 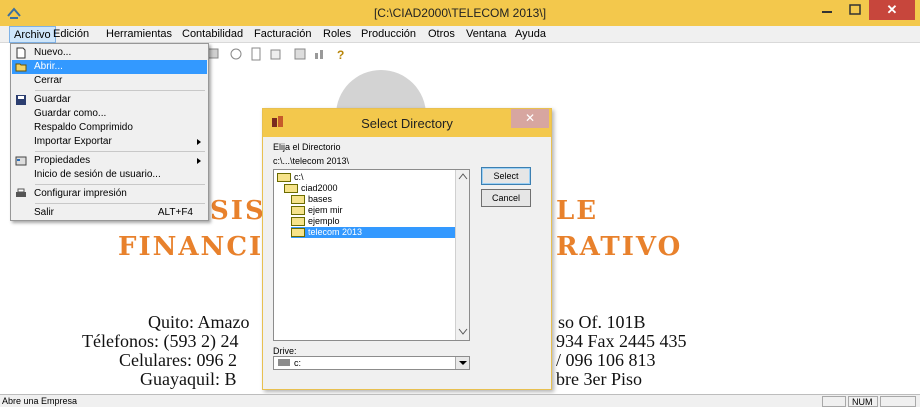 I want to click on address-line-2-right: 934 Fax 2445 435, so click(x=621, y=341).